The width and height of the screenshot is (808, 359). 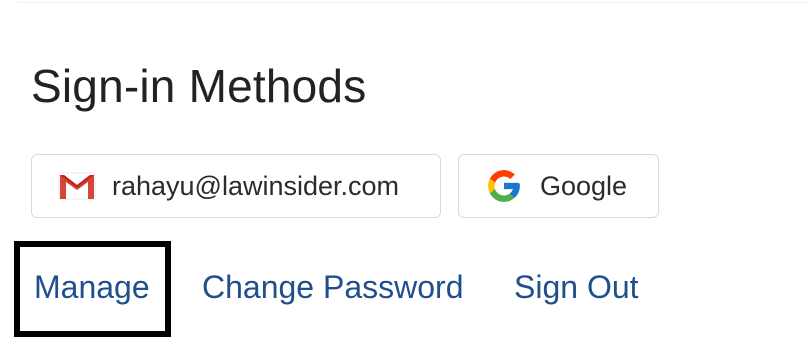 I want to click on change-password-link: Change Password, so click(x=332, y=287).